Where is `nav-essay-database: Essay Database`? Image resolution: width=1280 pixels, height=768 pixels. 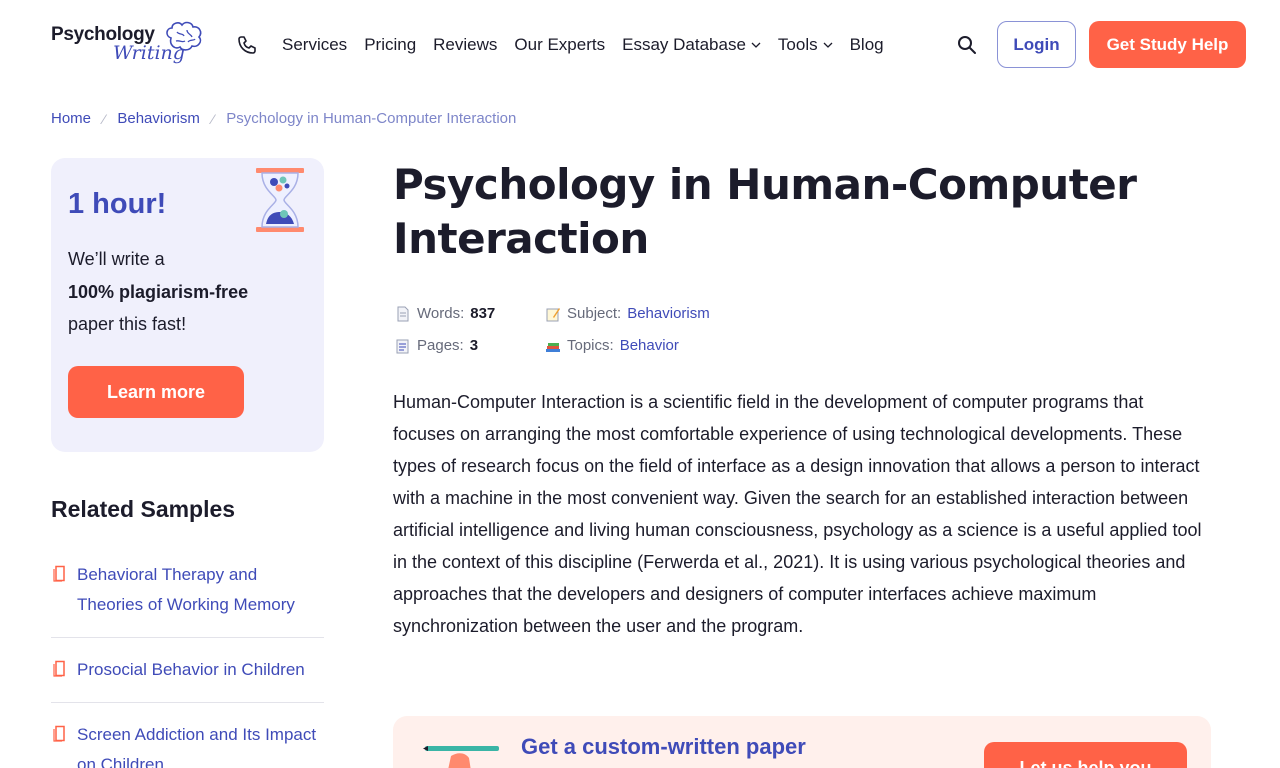 nav-essay-database: Essay Database is located at coordinates (691, 45).